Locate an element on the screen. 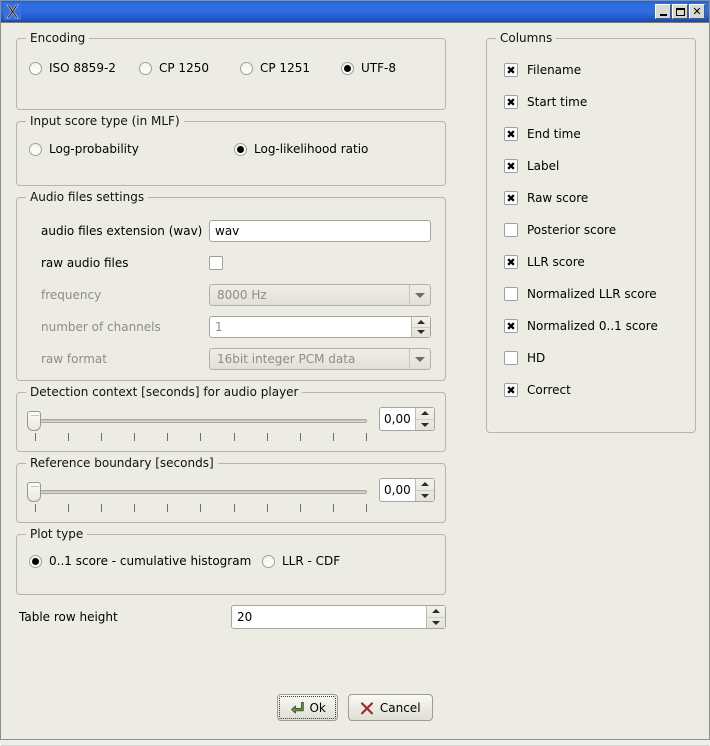  column-checkbox-correct: ✖ Correct is located at coordinates (593, 390).